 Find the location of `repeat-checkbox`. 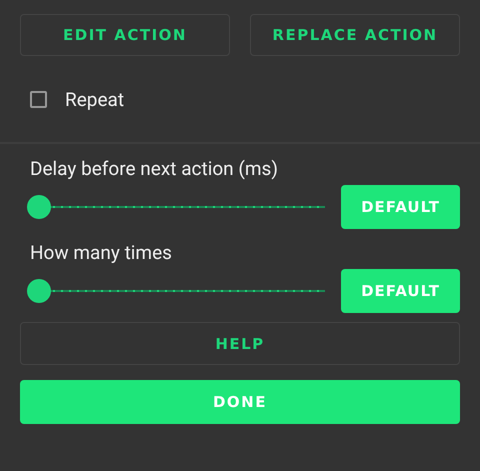

repeat-checkbox is located at coordinates (38, 99).